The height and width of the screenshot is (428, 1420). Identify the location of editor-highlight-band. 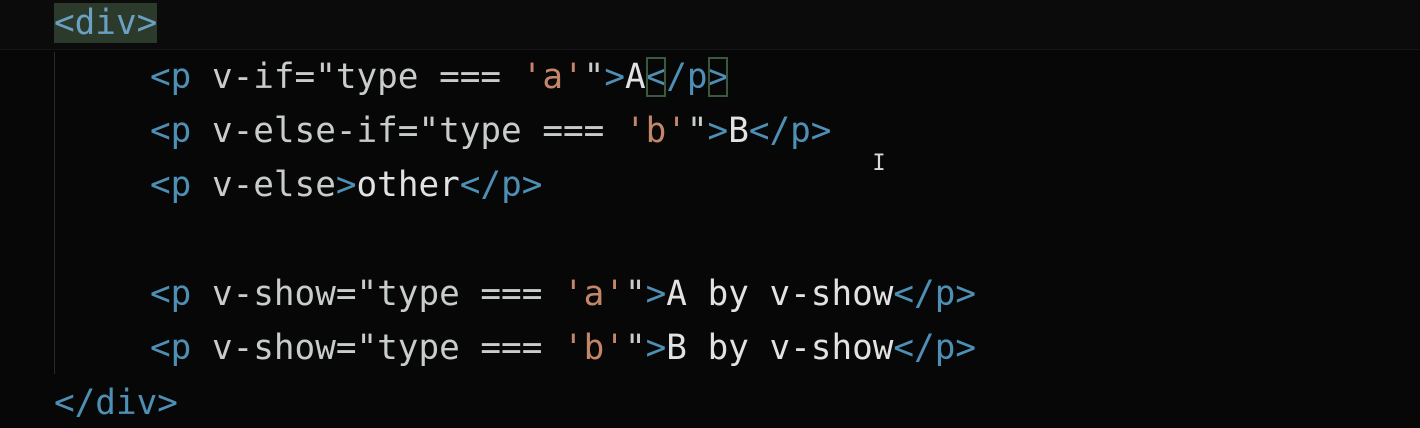
(710, 25).